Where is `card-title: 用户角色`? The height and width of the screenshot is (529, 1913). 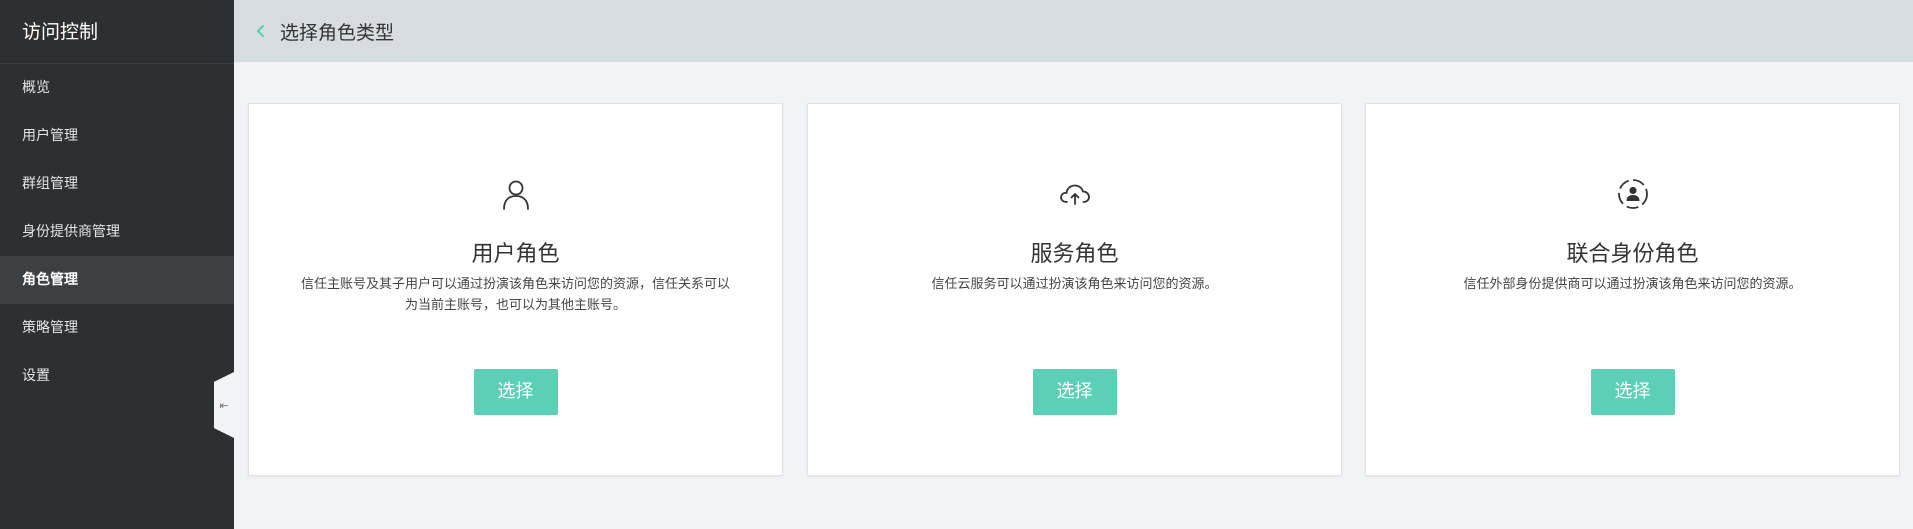 card-title: 用户角色 is located at coordinates (515, 254).